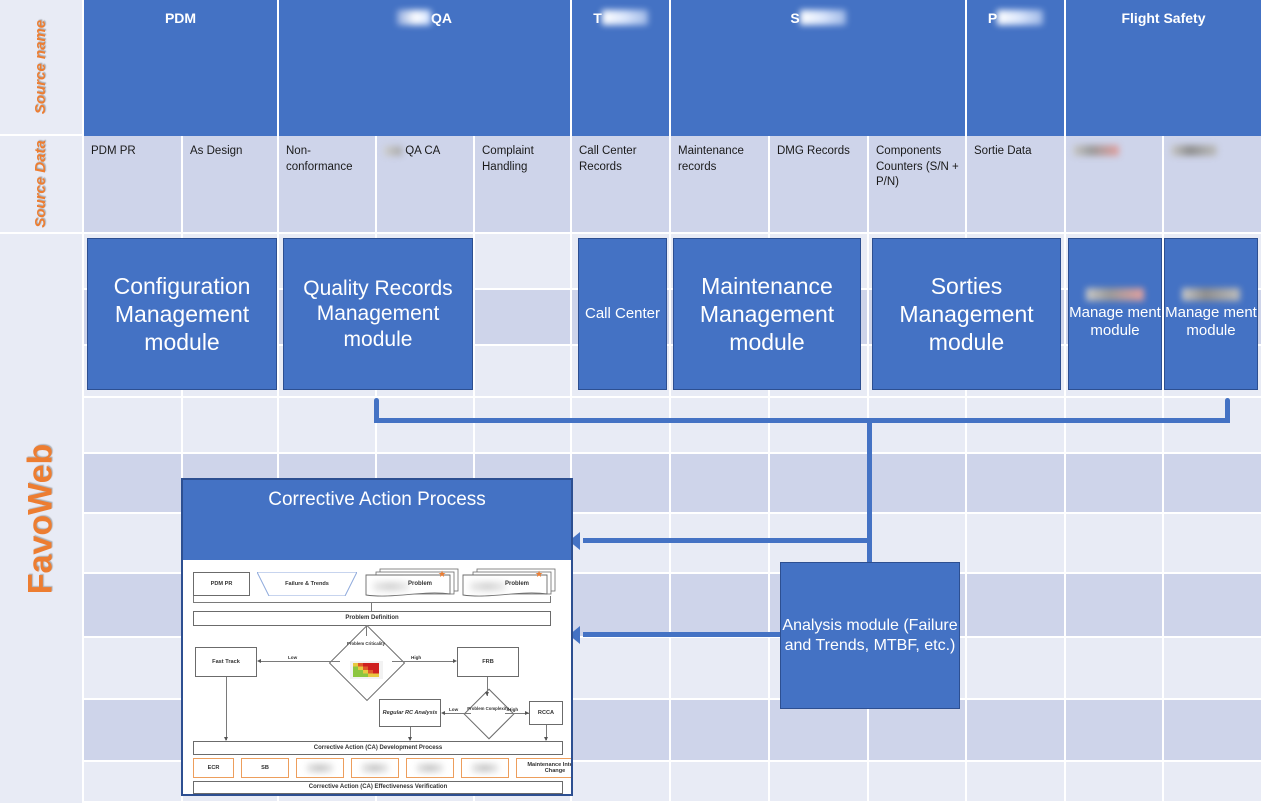  What do you see at coordinates (621, 185) in the screenshot?
I see `source-data-cell: Call Center Records` at bounding box center [621, 185].